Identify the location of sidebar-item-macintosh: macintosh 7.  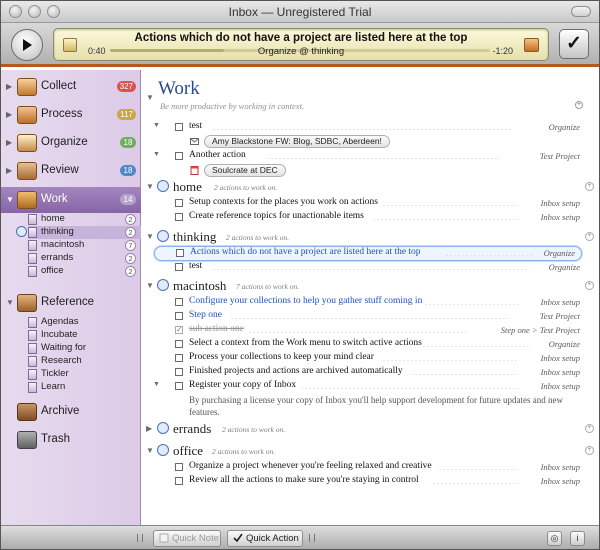
(84, 245).